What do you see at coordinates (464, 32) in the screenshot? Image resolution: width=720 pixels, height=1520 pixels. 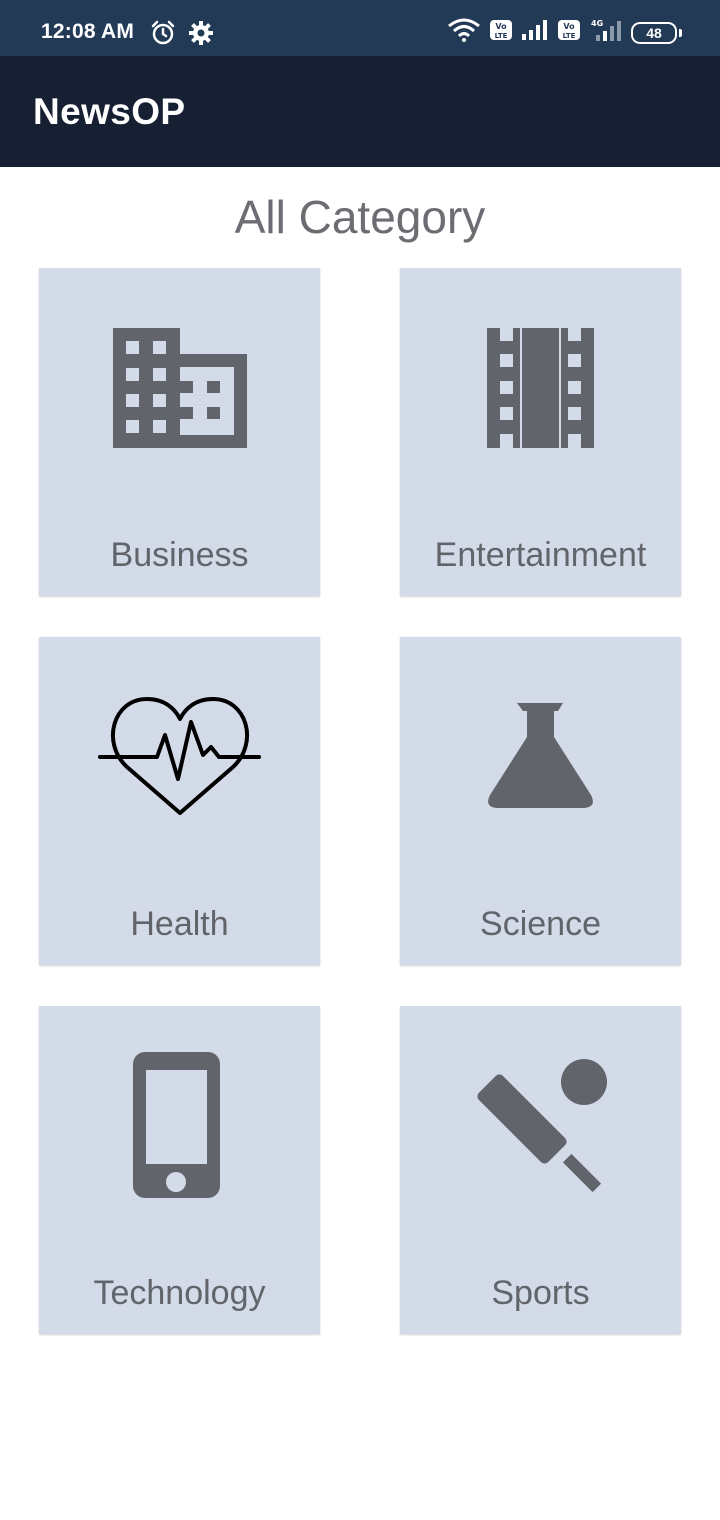 I see `wifi-icon` at bounding box center [464, 32].